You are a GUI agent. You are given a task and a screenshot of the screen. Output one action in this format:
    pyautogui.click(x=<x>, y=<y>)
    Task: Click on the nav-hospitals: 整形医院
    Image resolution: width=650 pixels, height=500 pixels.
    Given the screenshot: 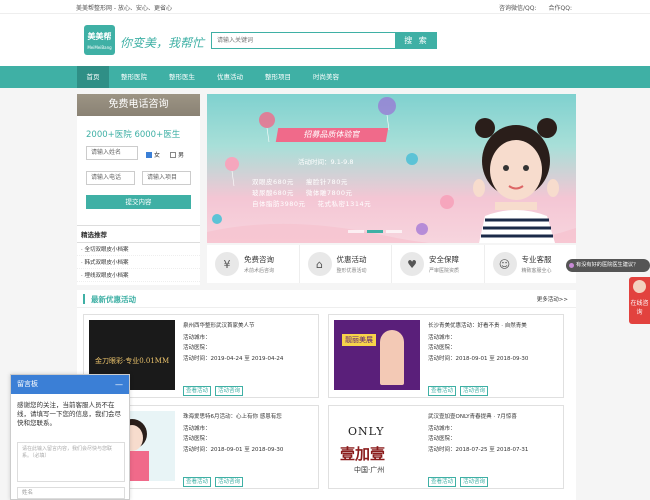 What is the action you would take?
    pyautogui.click(x=134, y=77)
    